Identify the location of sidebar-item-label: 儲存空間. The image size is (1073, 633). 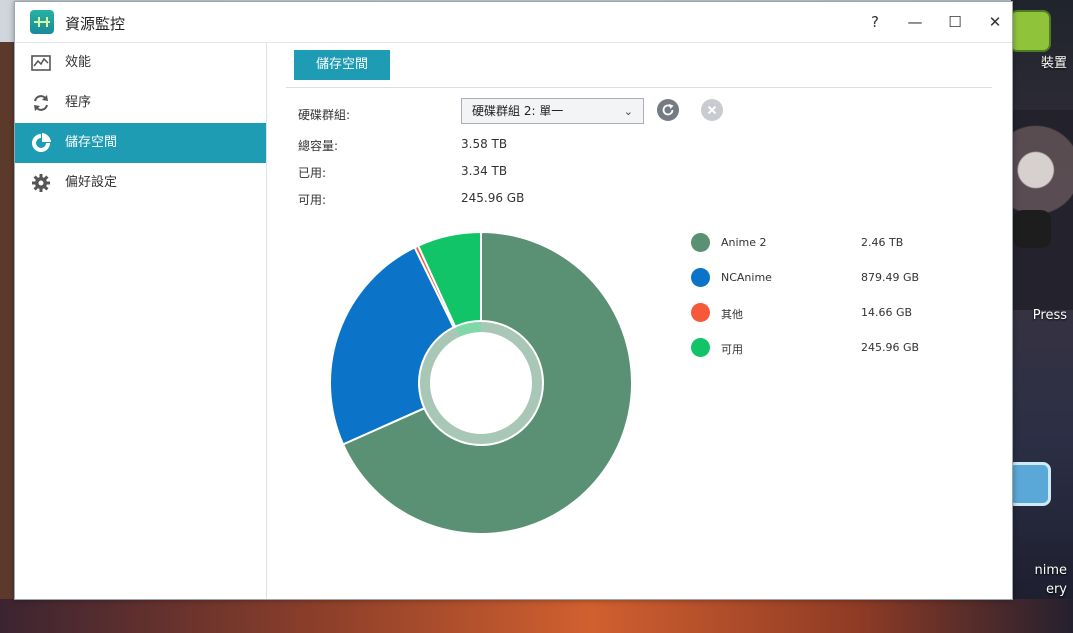
(91, 142).